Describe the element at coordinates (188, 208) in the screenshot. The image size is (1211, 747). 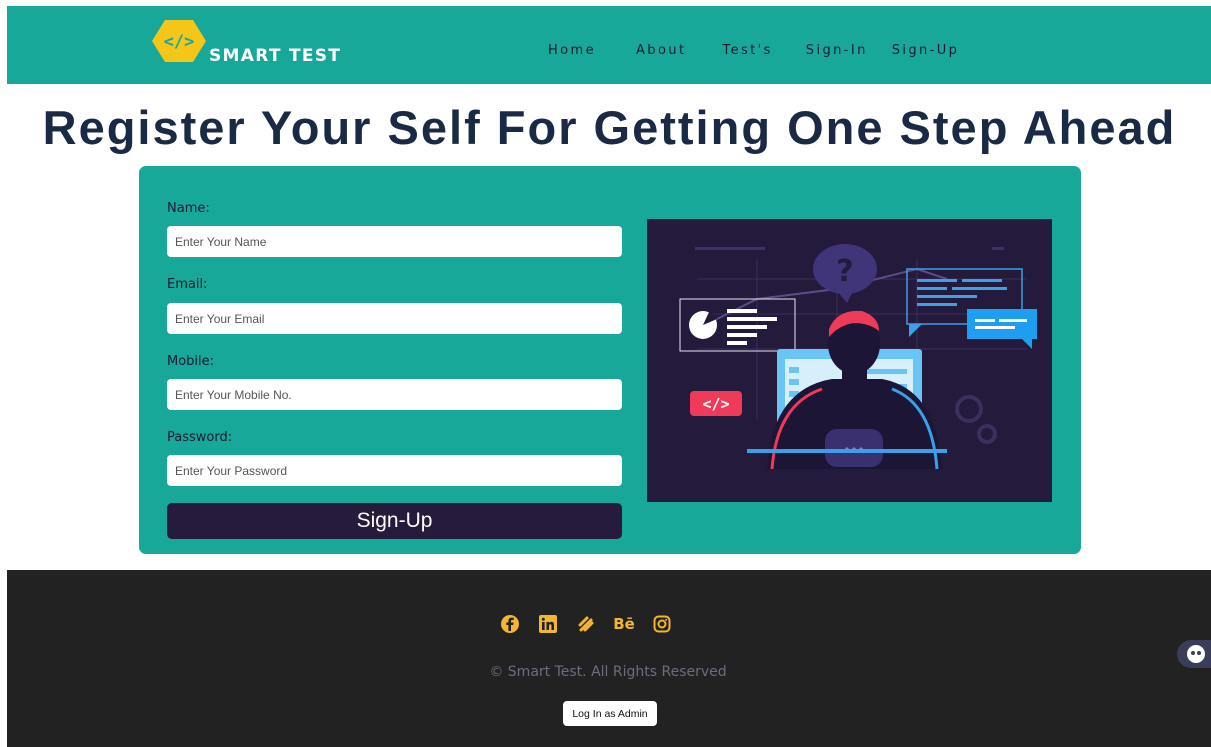
I see `name-label: Name:` at that location.